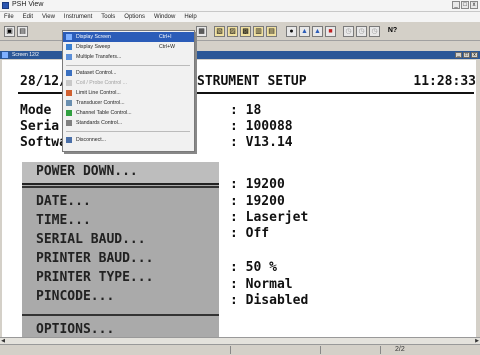 The width and height of the screenshot is (480, 355). Describe the element at coordinates (40, 126) in the screenshot. I see `serial-label: Seria` at that location.